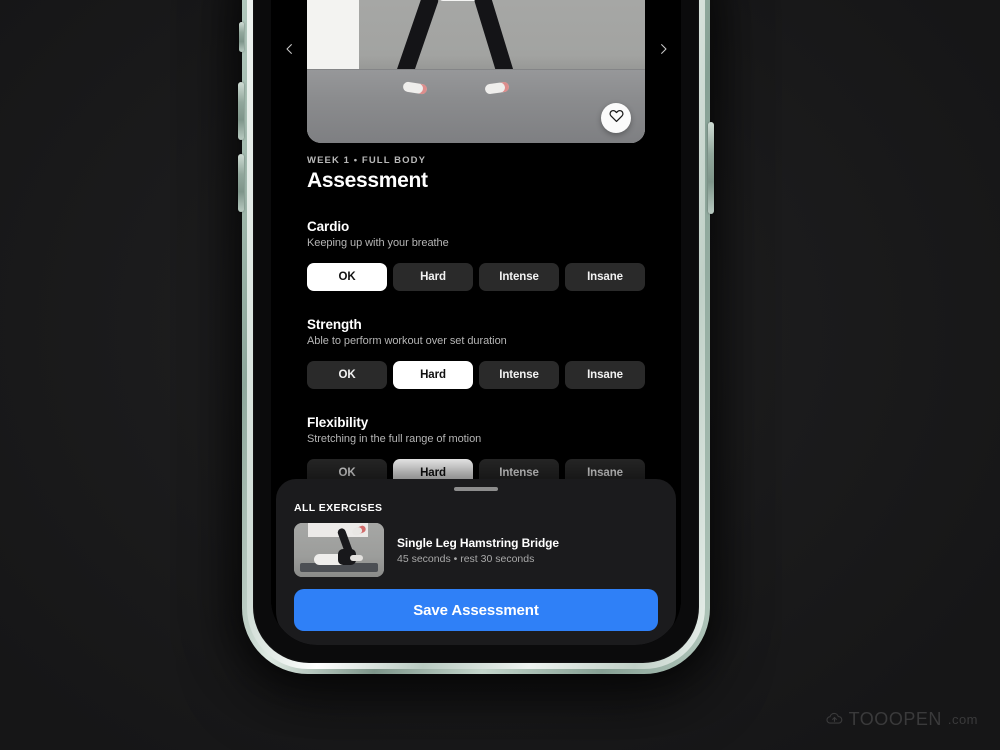  Describe the element at coordinates (663, 51) in the screenshot. I see `chevron-right-icon` at that location.